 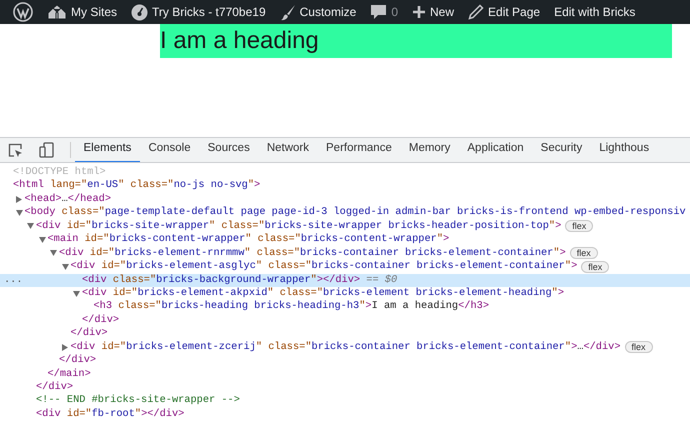 What do you see at coordinates (345, 401) in the screenshot?
I see `tree-row: <!-- END #bricks-site-wrapper -->` at bounding box center [345, 401].